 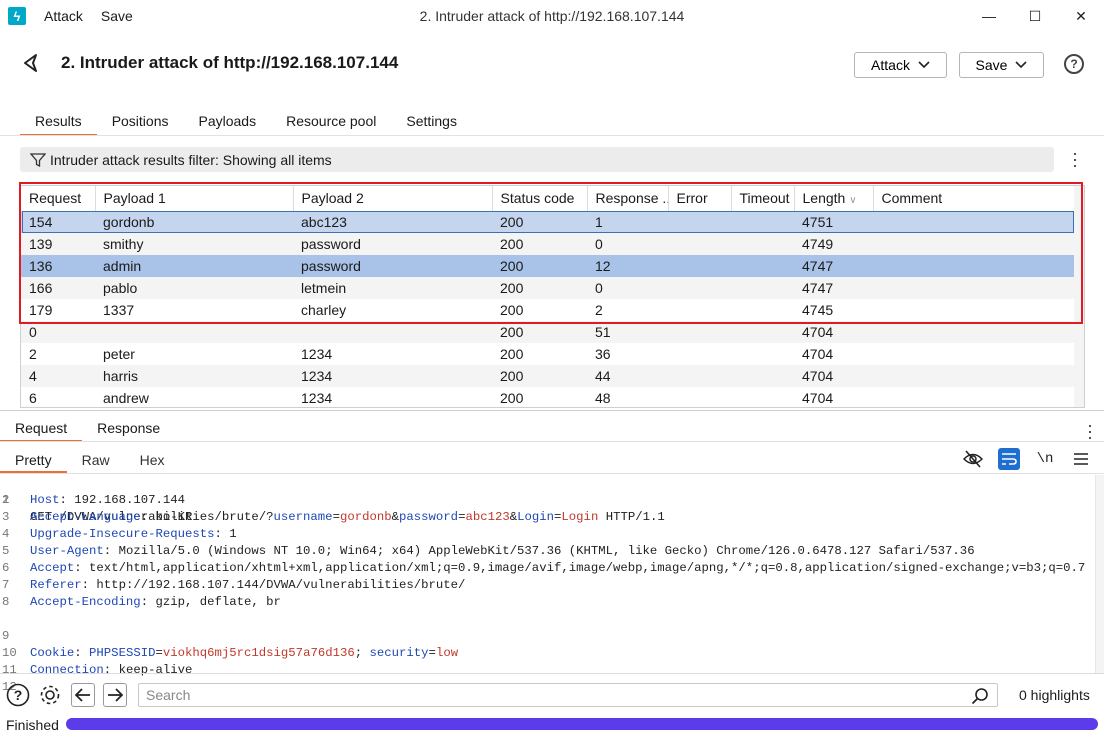 I want to click on cell-payload-2: letmein, so click(x=392, y=288).